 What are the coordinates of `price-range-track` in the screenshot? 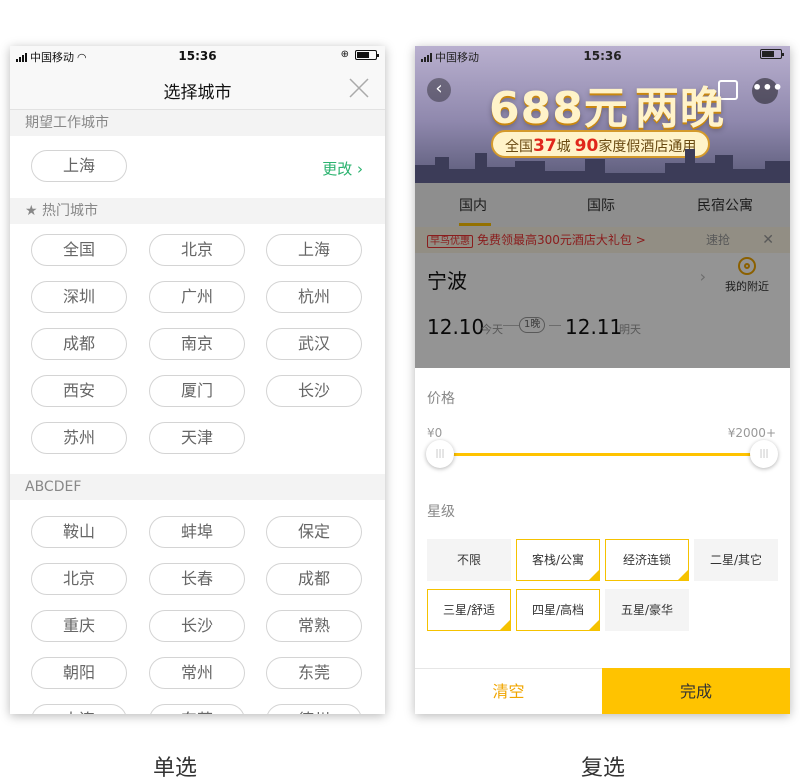 It's located at (601, 454).